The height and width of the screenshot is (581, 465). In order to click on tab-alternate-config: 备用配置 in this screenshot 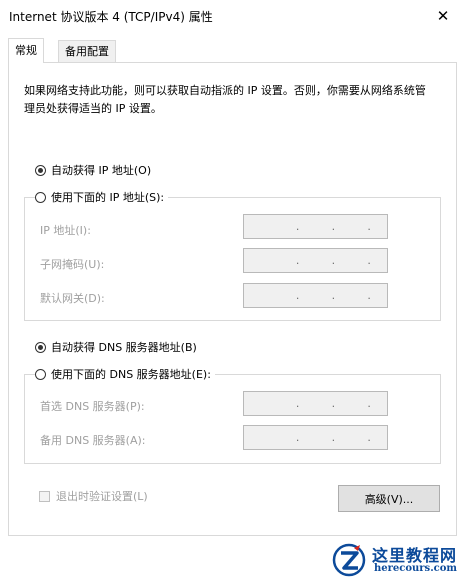, I will do `click(87, 51)`.